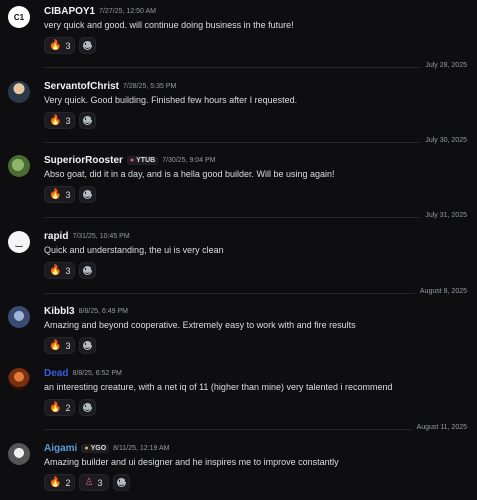 The width and height of the screenshot is (477, 500). I want to click on reactions: 🔥 2 ♙ 3, so click(87, 482).